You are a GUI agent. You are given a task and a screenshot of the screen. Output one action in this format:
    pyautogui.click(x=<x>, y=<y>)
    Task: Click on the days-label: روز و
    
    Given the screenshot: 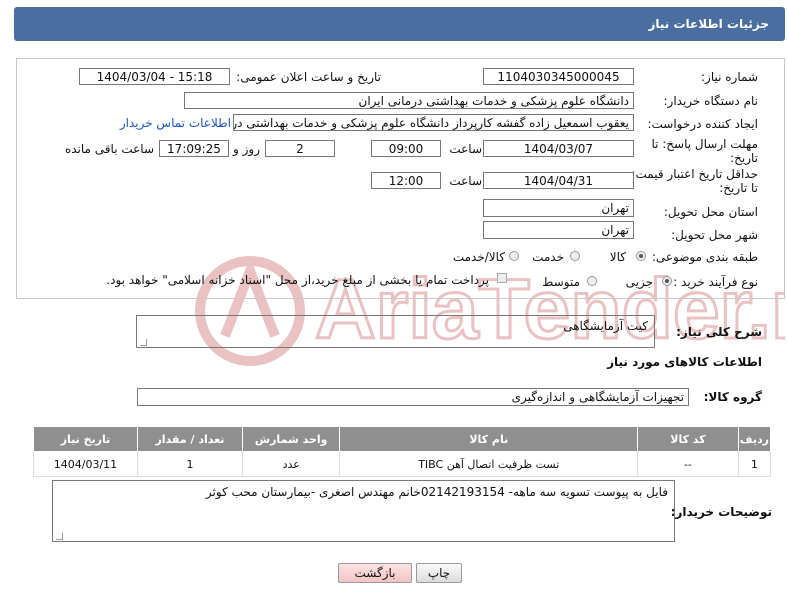 What is the action you would take?
    pyautogui.click(x=246, y=149)
    